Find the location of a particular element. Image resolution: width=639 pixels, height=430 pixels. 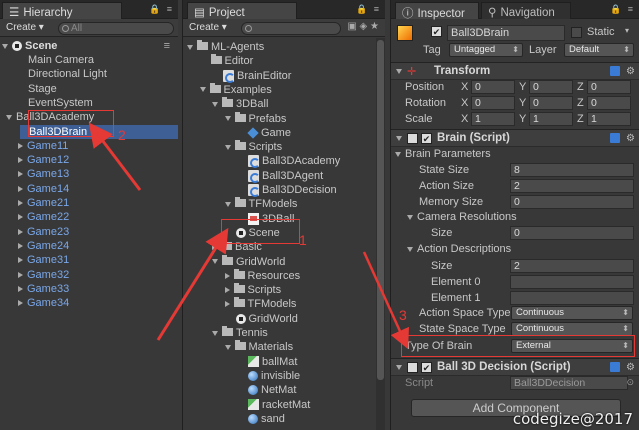

rotation-y-field: 0 is located at coordinates (551, 103).